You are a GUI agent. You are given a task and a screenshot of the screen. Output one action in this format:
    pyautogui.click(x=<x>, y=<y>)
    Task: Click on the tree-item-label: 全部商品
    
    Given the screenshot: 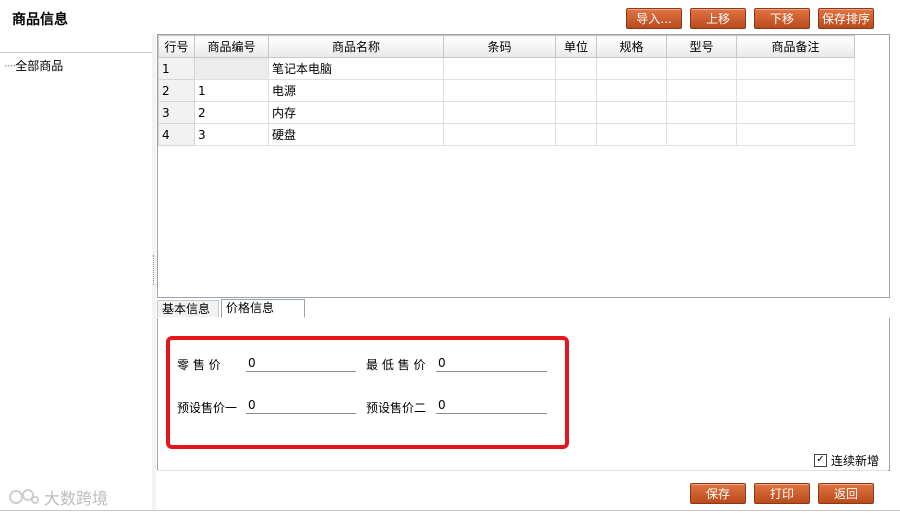 What is the action you would take?
    pyautogui.click(x=39, y=66)
    